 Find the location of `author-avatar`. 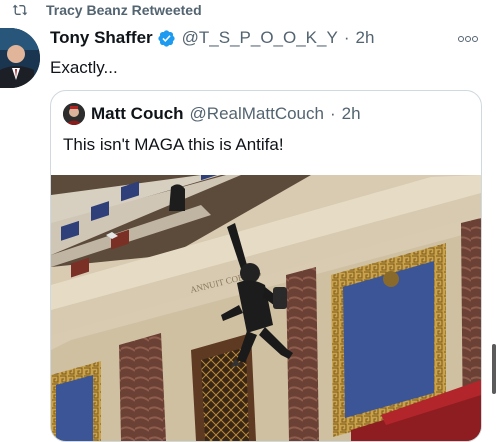

author-avatar is located at coordinates (20, 58).